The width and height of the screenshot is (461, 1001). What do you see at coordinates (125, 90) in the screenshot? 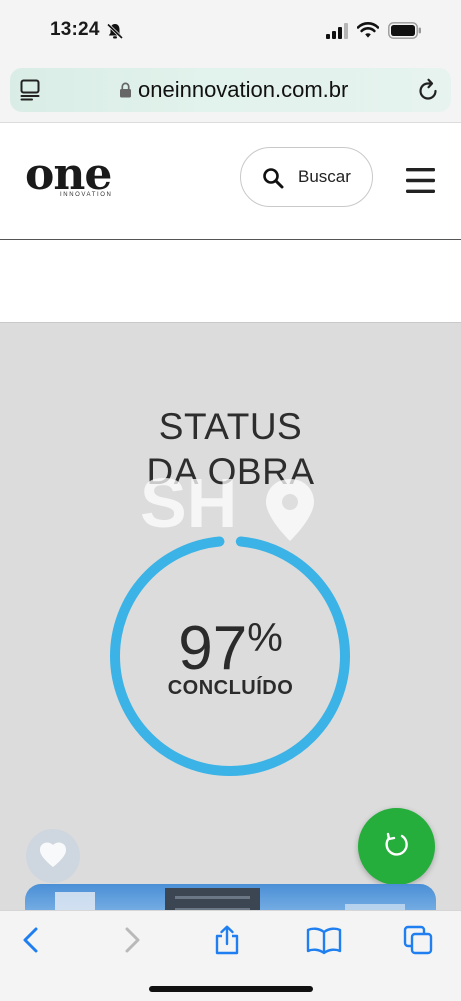
I see `lock-icon` at bounding box center [125, 90].